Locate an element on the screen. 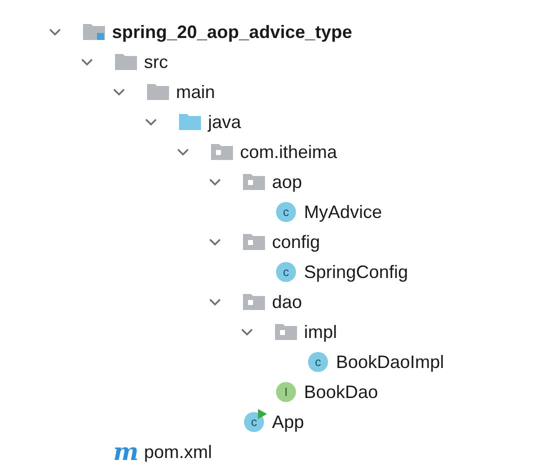  tree-item: MyAdvice is located at coordinates (343, 212).